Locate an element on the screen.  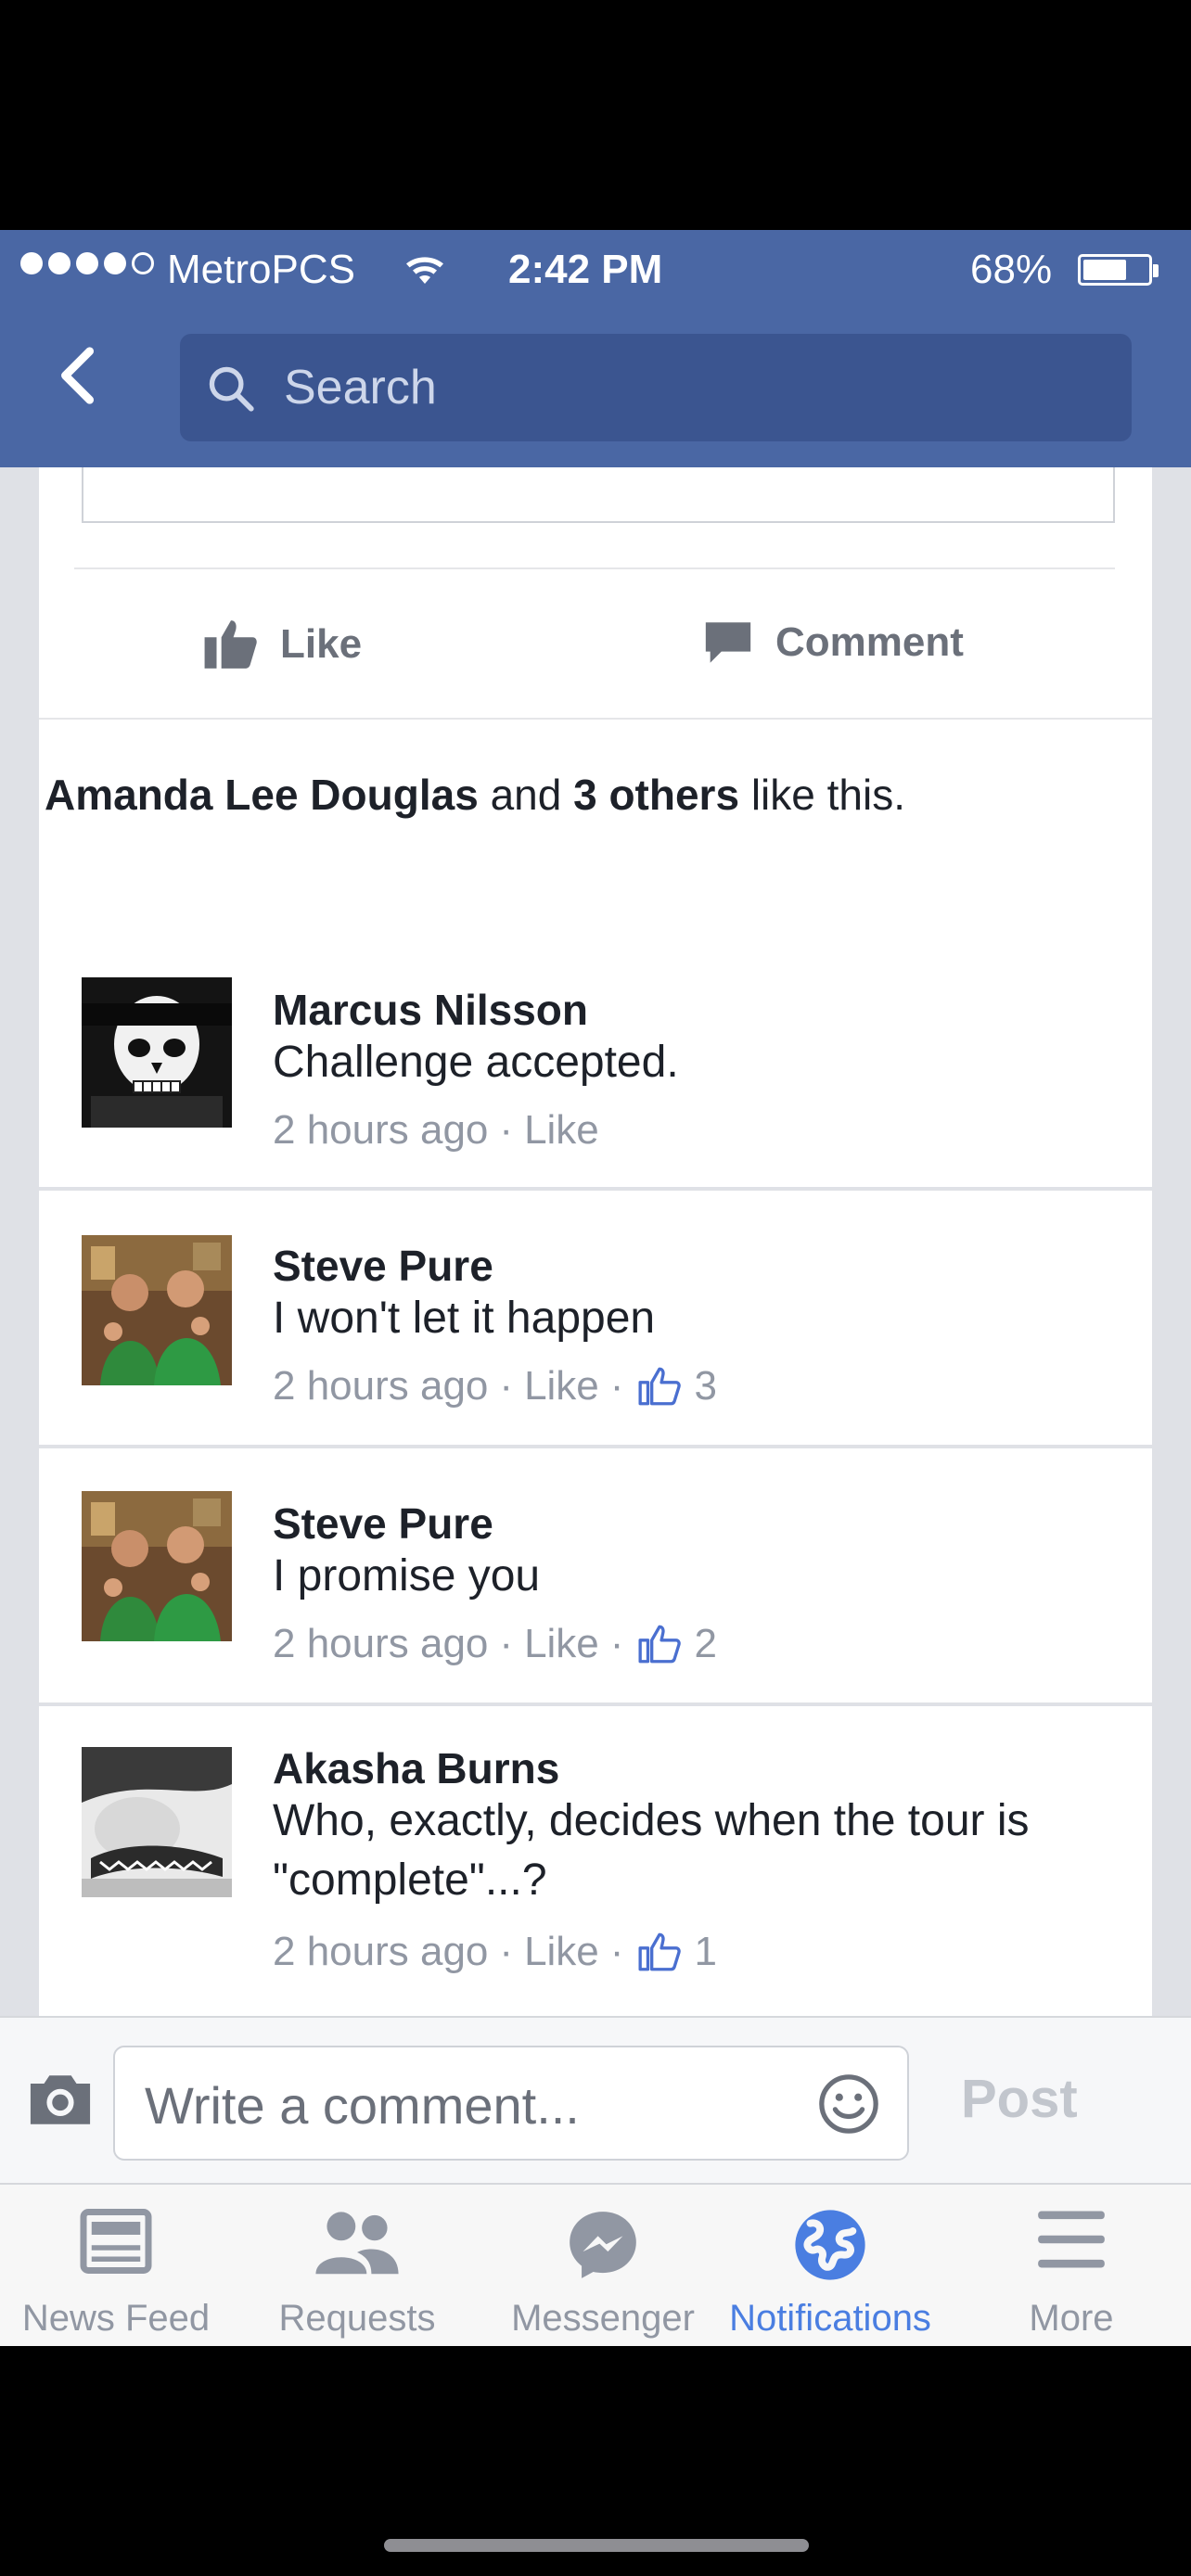
comment-text: I won't let it happen is located at coordinates (464, 1318).